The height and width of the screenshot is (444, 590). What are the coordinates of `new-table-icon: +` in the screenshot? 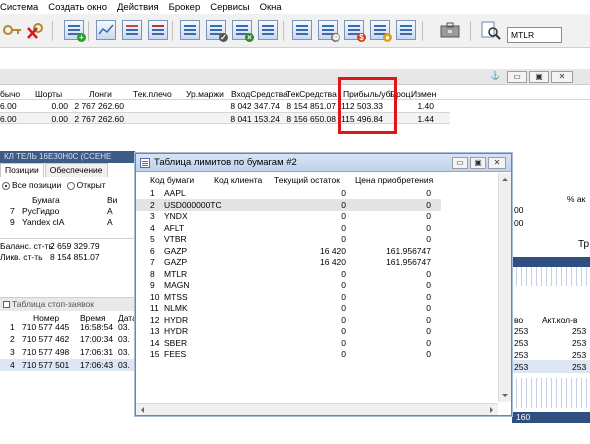 It's located at (75, 31).